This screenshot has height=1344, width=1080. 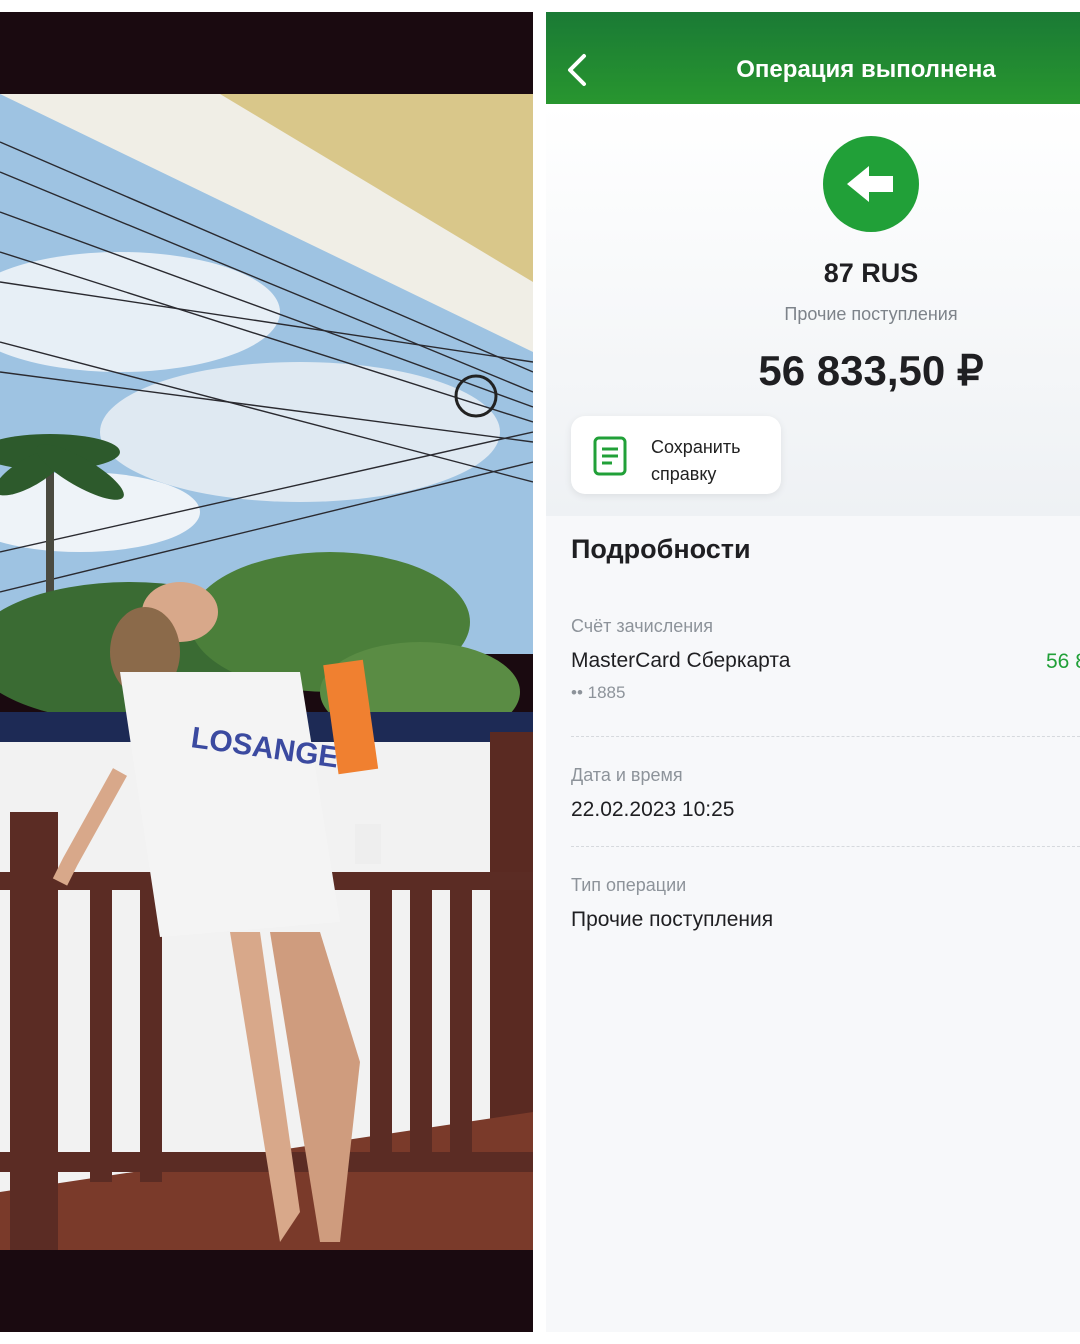 I want to click on back-button, so click(x=577, y=70).